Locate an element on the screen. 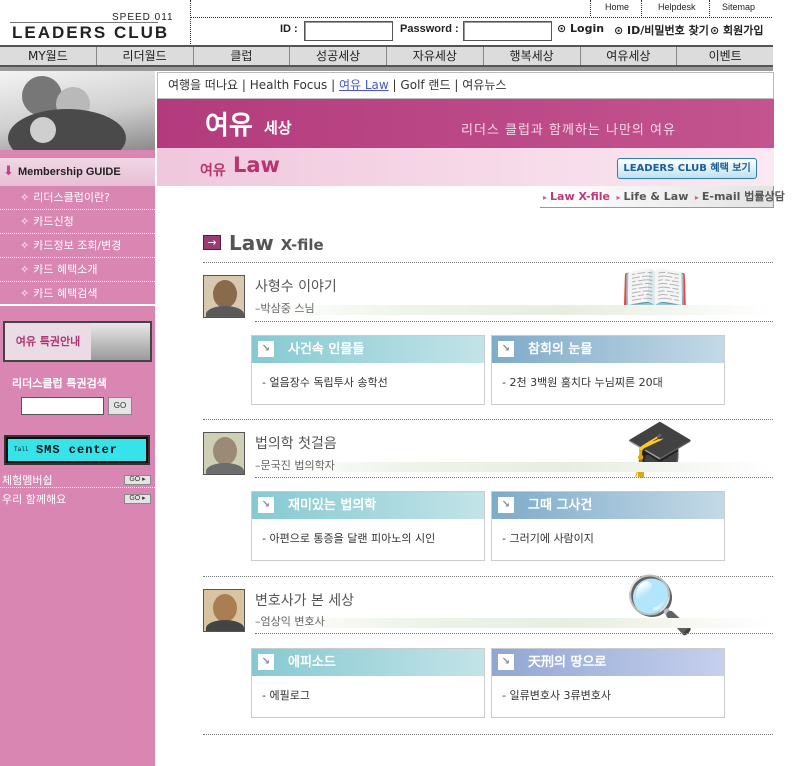 Image resolution: width=796 pixels, height=766 pixels. card-title: 에피소드 is located at coordinates (312, 662).